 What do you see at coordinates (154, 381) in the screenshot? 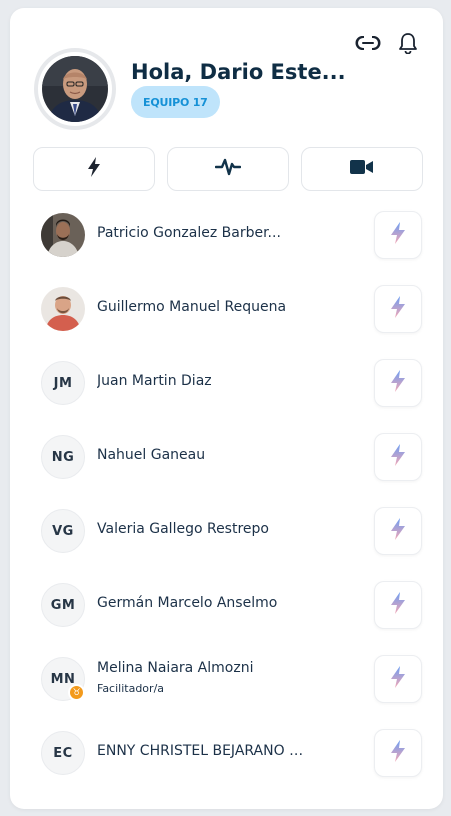
I see `member-name: Juan Martin Diaz` at bounding box center [154, 381].